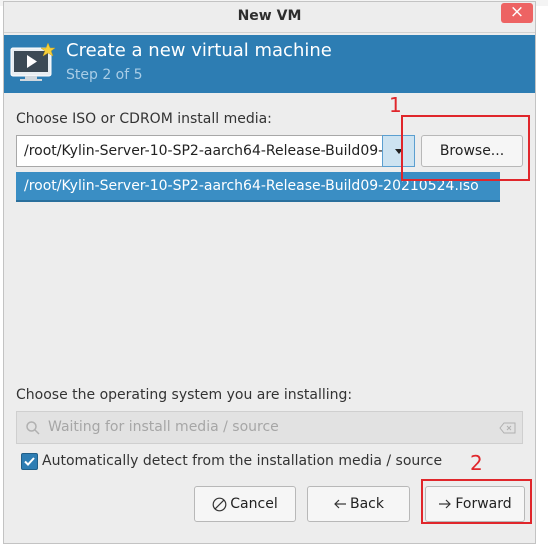 This screenshot has width=548, height=544. I want to click on auto-detect-checkbox, so click(29, 461).